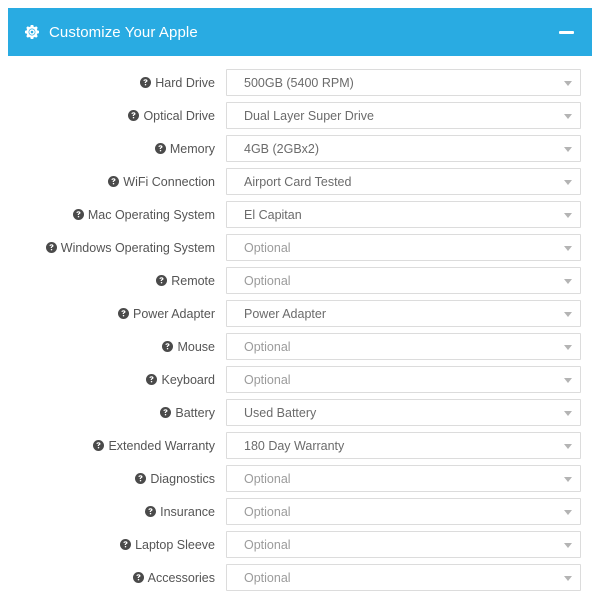  I want to click on form-row-laptop-sleeve: Laptop Sleeve Optional, so click(300, 544).